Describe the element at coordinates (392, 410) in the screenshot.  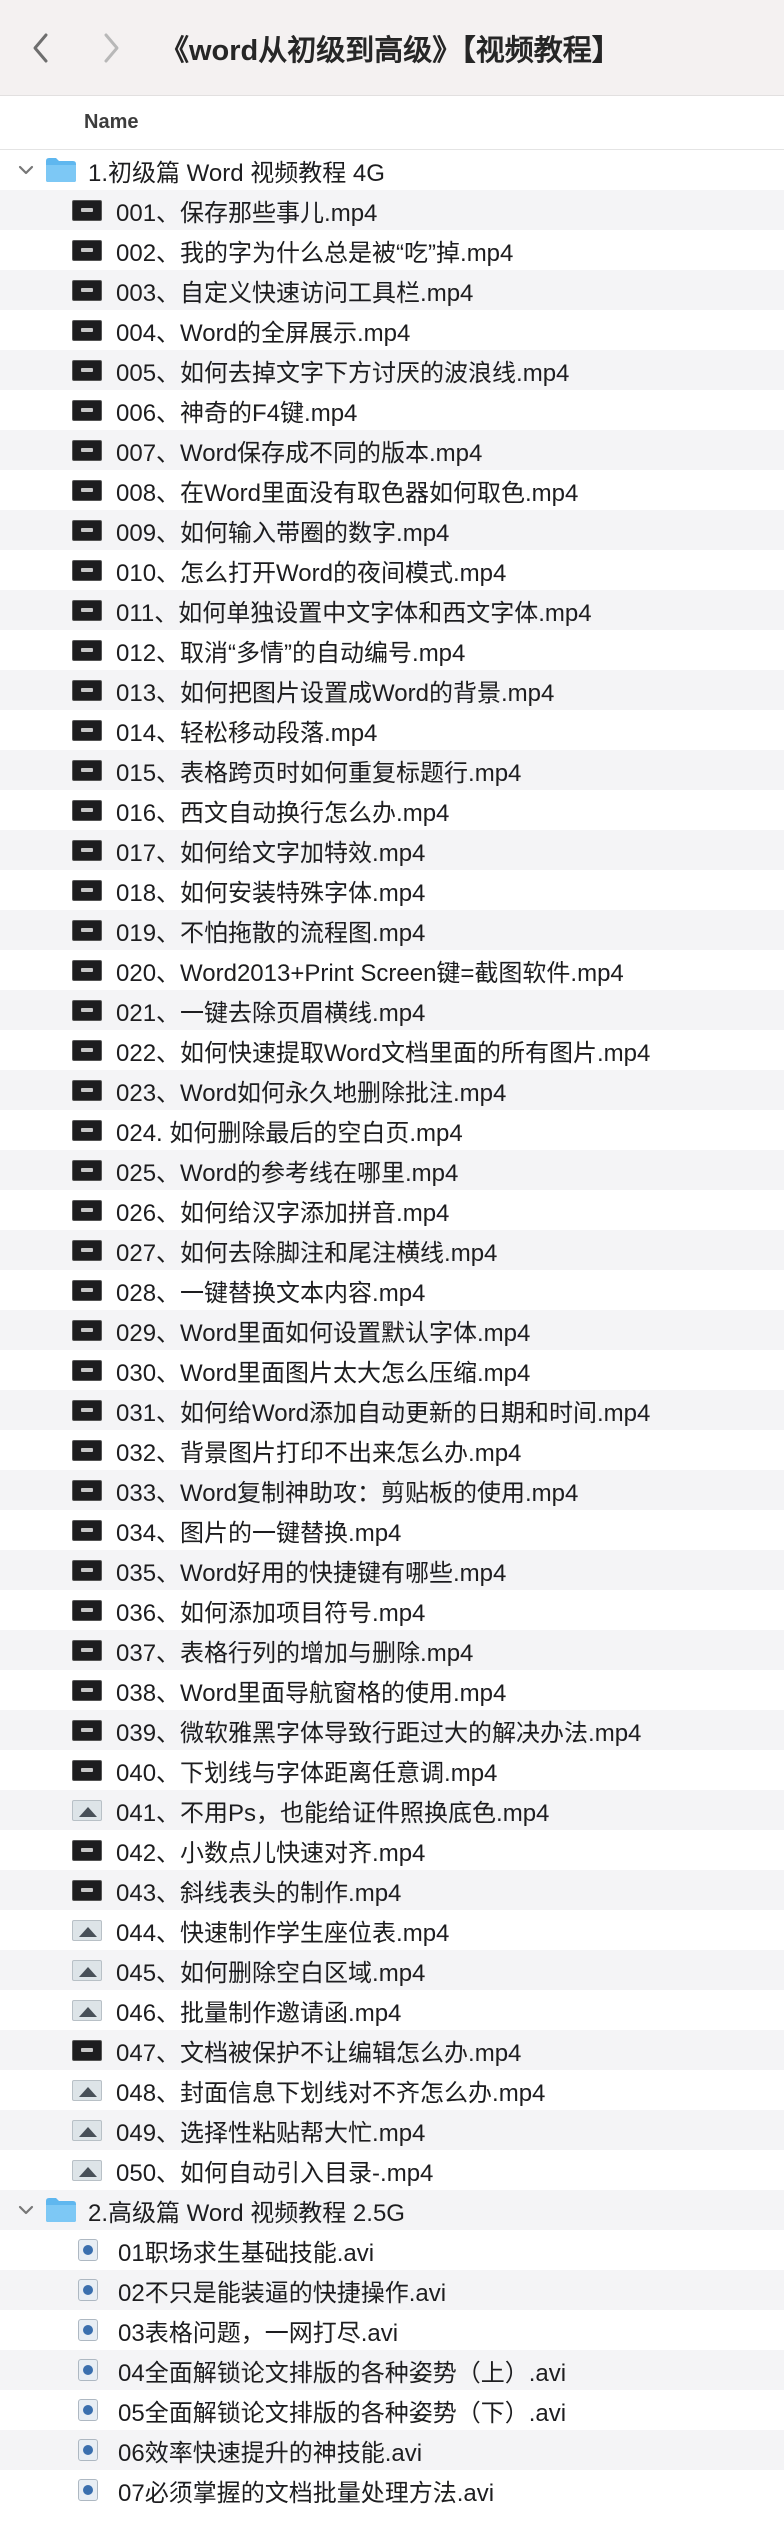
I see `file-row: 006、神奇的F4键.mp4` at that location.